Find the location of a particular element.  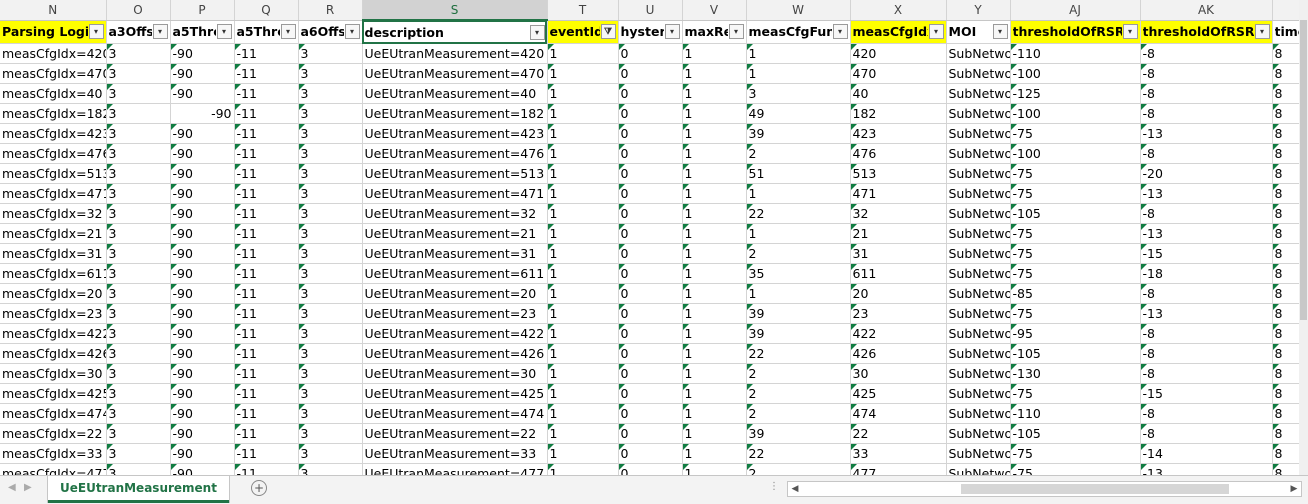

column-header-w: W is located at coordinates (798, 10).